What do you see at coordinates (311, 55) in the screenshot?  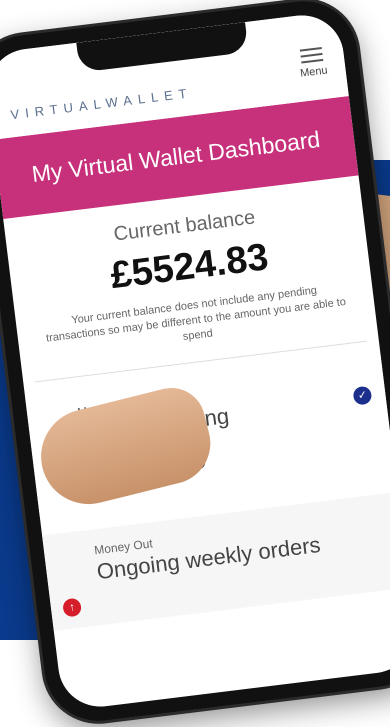 I see `hamburger-icon` at bounding box center [311, 55].